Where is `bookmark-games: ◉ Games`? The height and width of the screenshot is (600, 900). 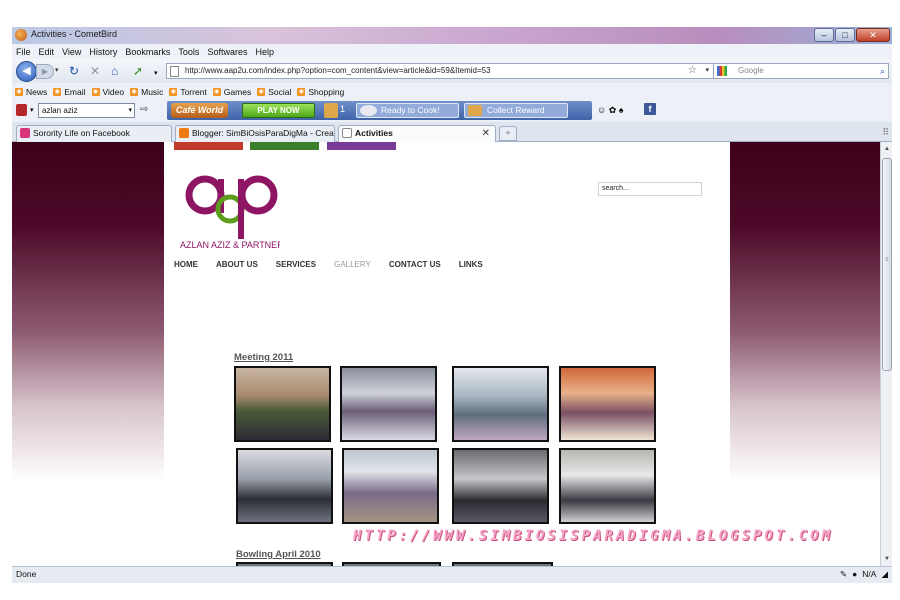 bookmark-games: ◉ Games is located at coordinates (231, 92).